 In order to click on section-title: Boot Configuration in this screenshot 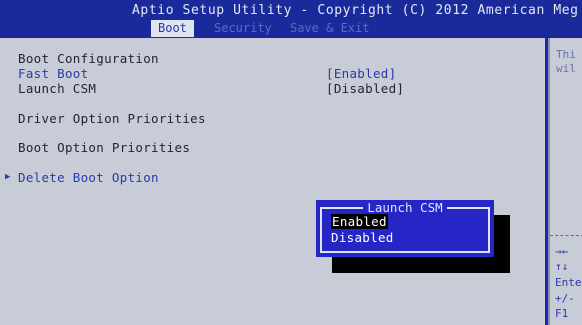, I will do `click(88, 58)`.